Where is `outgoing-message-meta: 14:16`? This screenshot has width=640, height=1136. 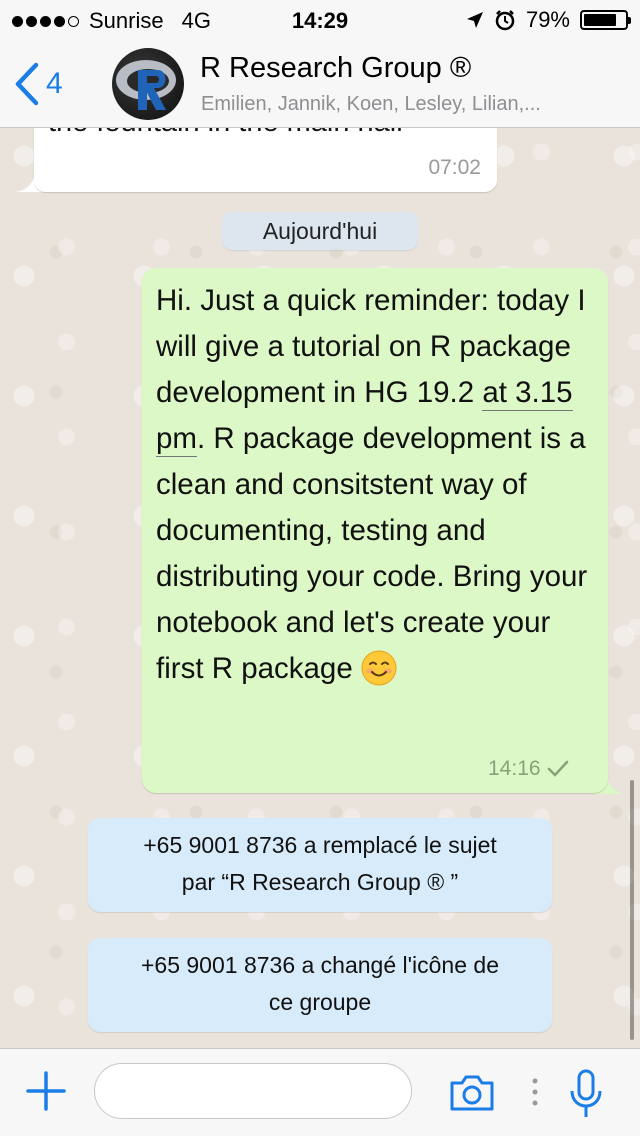
outgoing-message-meta: 14:16 is located at coordinates (528, 769).